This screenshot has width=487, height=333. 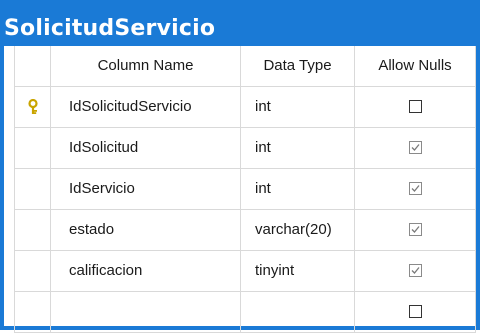 What do you see at coordinates (146, 107) in the screenshot?
I see `column-name-cell: IdSolicitudServicio` at bounding box center [146, 107].